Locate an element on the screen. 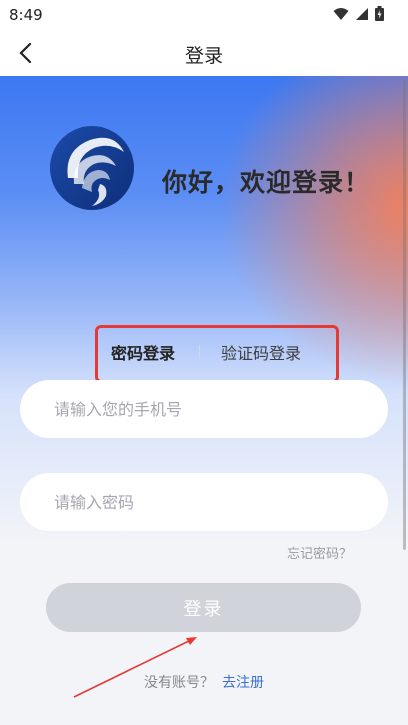 The width and height of the screenshot is (408, 725). register-link: 去注册 is located at coordinates (243, 683).